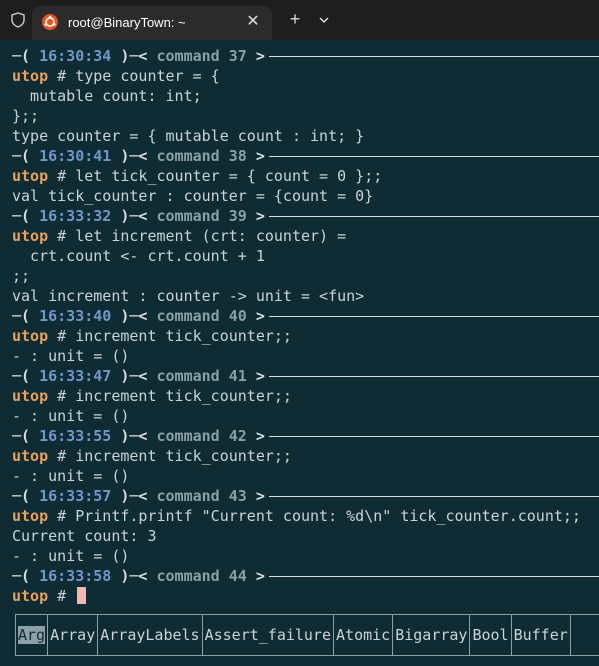  Describe the element at coordinates (229, 176) in the screenshot. I see `input-text: let tick_counter = { count = 0 };;` at that location.